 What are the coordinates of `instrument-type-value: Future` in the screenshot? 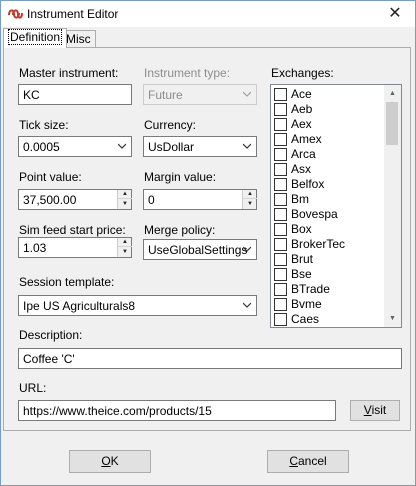 It's located at (165, 95).